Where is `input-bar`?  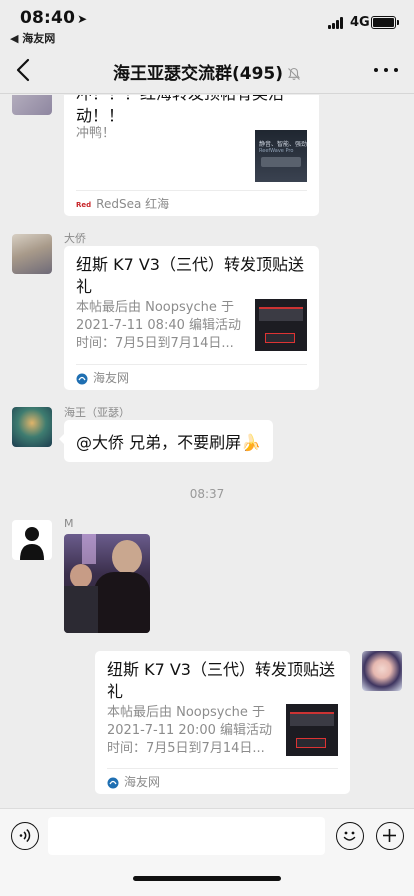
input-bar is located at coordinates (207, 852).